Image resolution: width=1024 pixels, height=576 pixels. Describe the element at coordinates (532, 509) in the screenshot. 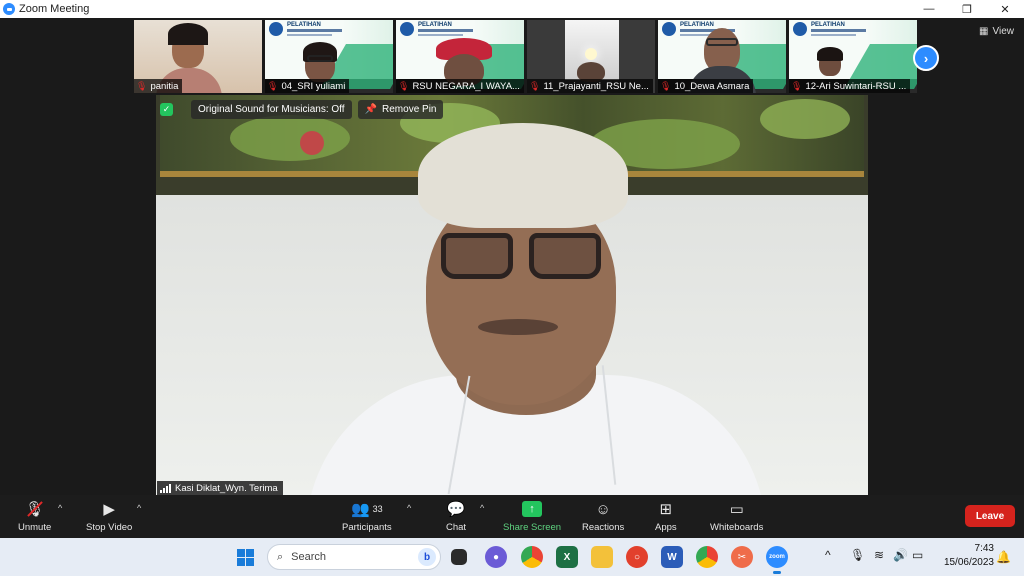

I see `share-screen-icon: ↑` at that location.